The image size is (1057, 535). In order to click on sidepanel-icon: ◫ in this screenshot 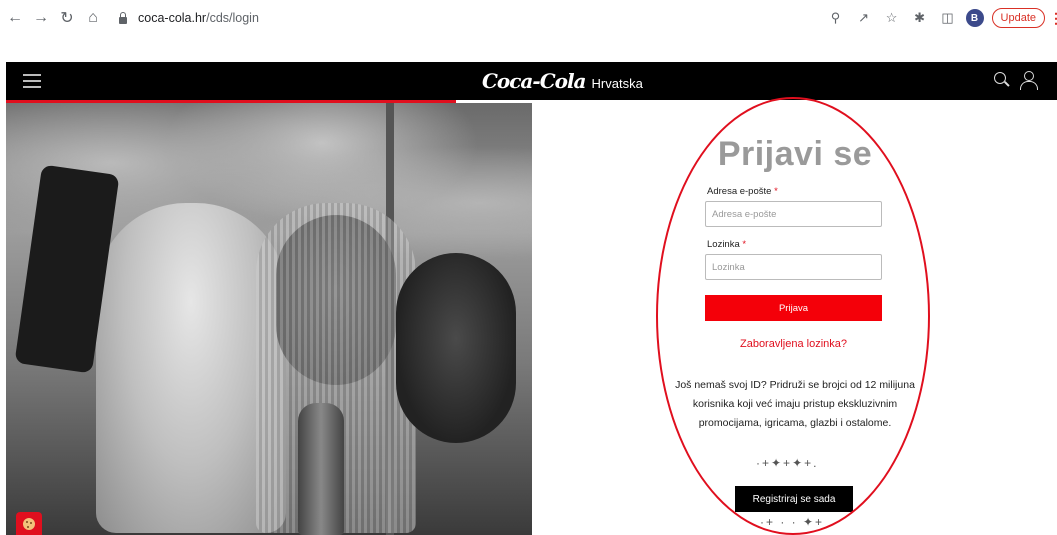, I will do `click(948, 18)`.